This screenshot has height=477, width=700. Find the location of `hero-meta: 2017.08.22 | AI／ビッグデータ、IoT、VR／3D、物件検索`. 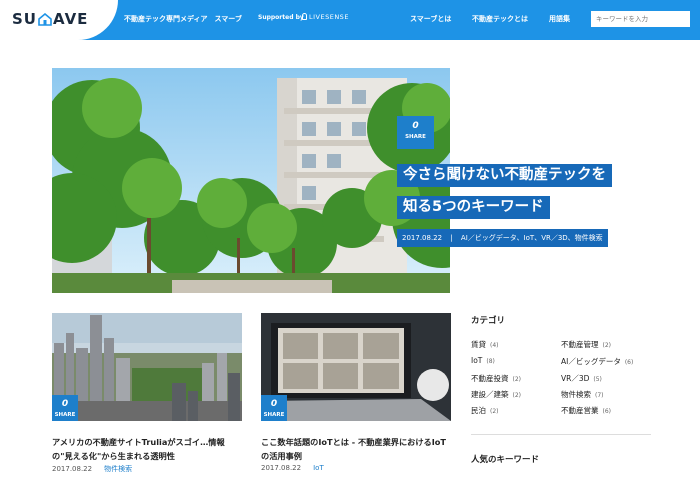

hero-meta: 2017.08.22 | AI／ビッグデータ、IoT、VR／3D、物件検索 is located at coordinates (502, 238).